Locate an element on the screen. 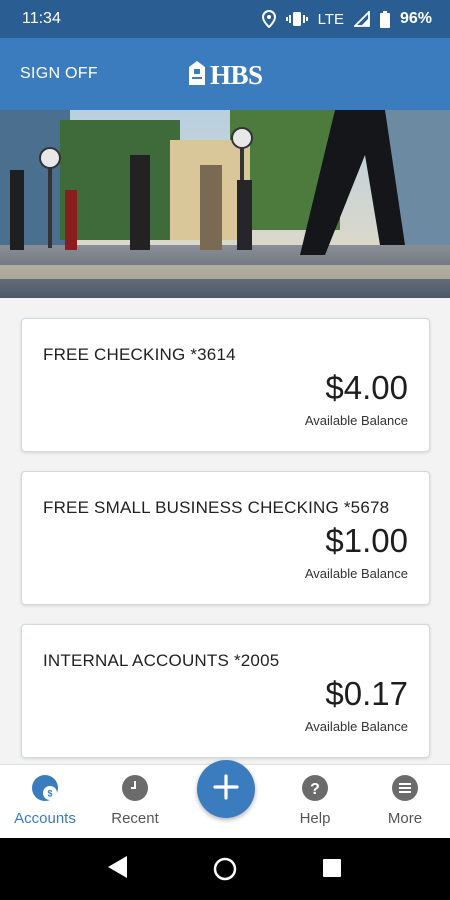  nav-accounts: $ Accounts is located at coordinates (45, 802).